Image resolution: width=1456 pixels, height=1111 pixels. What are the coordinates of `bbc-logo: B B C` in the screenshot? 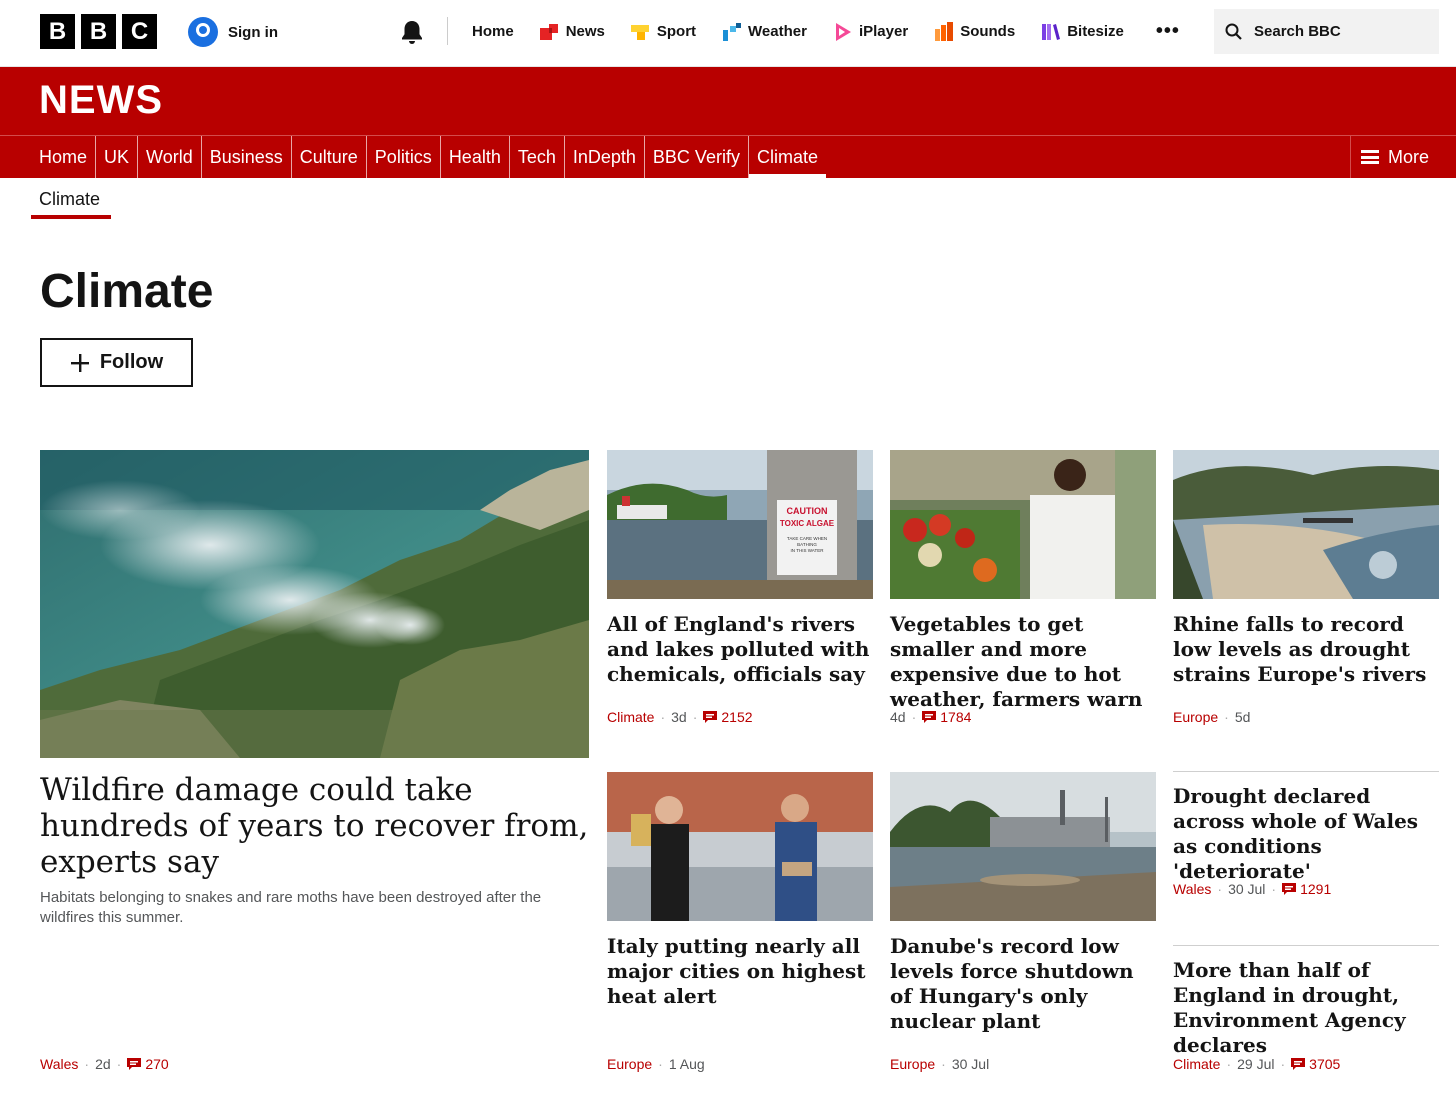 It's located at (98, 31).